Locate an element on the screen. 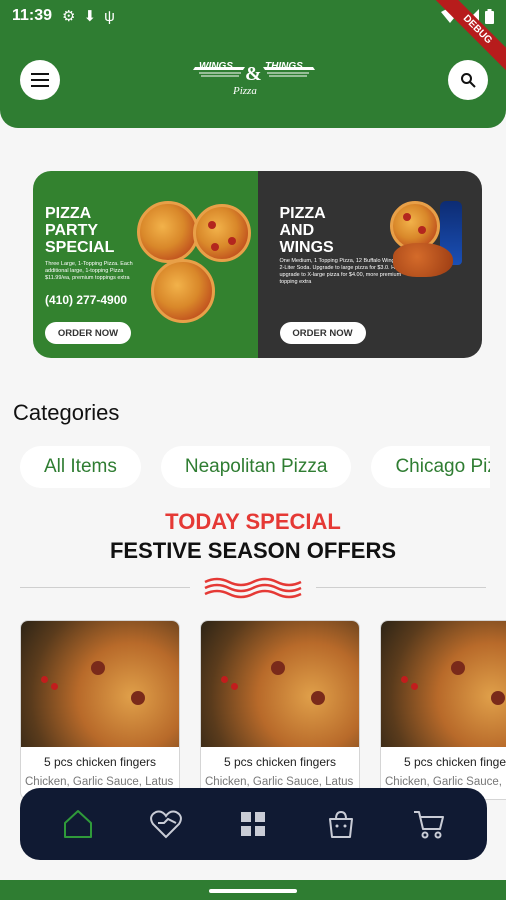  status-bar: 11:39 ⚙ ⬇ ψ is located at coordinates (253, 16).